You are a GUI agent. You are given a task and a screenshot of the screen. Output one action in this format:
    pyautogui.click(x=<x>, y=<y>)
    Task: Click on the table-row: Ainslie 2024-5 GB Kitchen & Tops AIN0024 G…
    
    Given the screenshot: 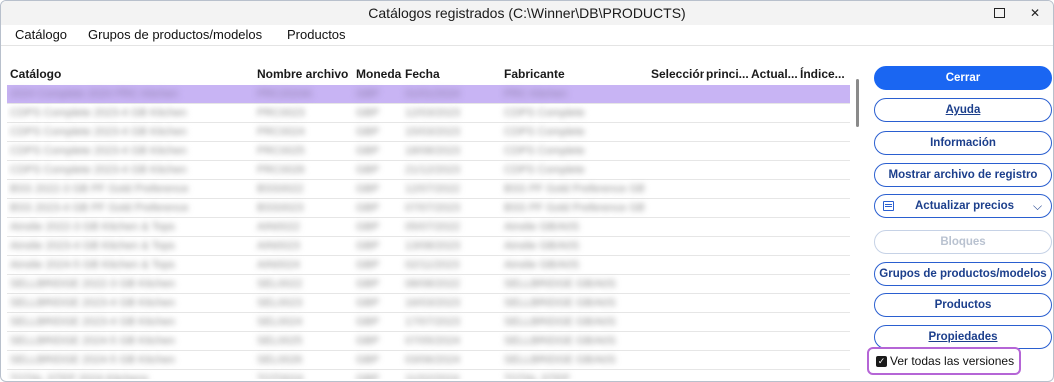 What is the action you would take?
    pyautogui.click(x=428, y=265)
    